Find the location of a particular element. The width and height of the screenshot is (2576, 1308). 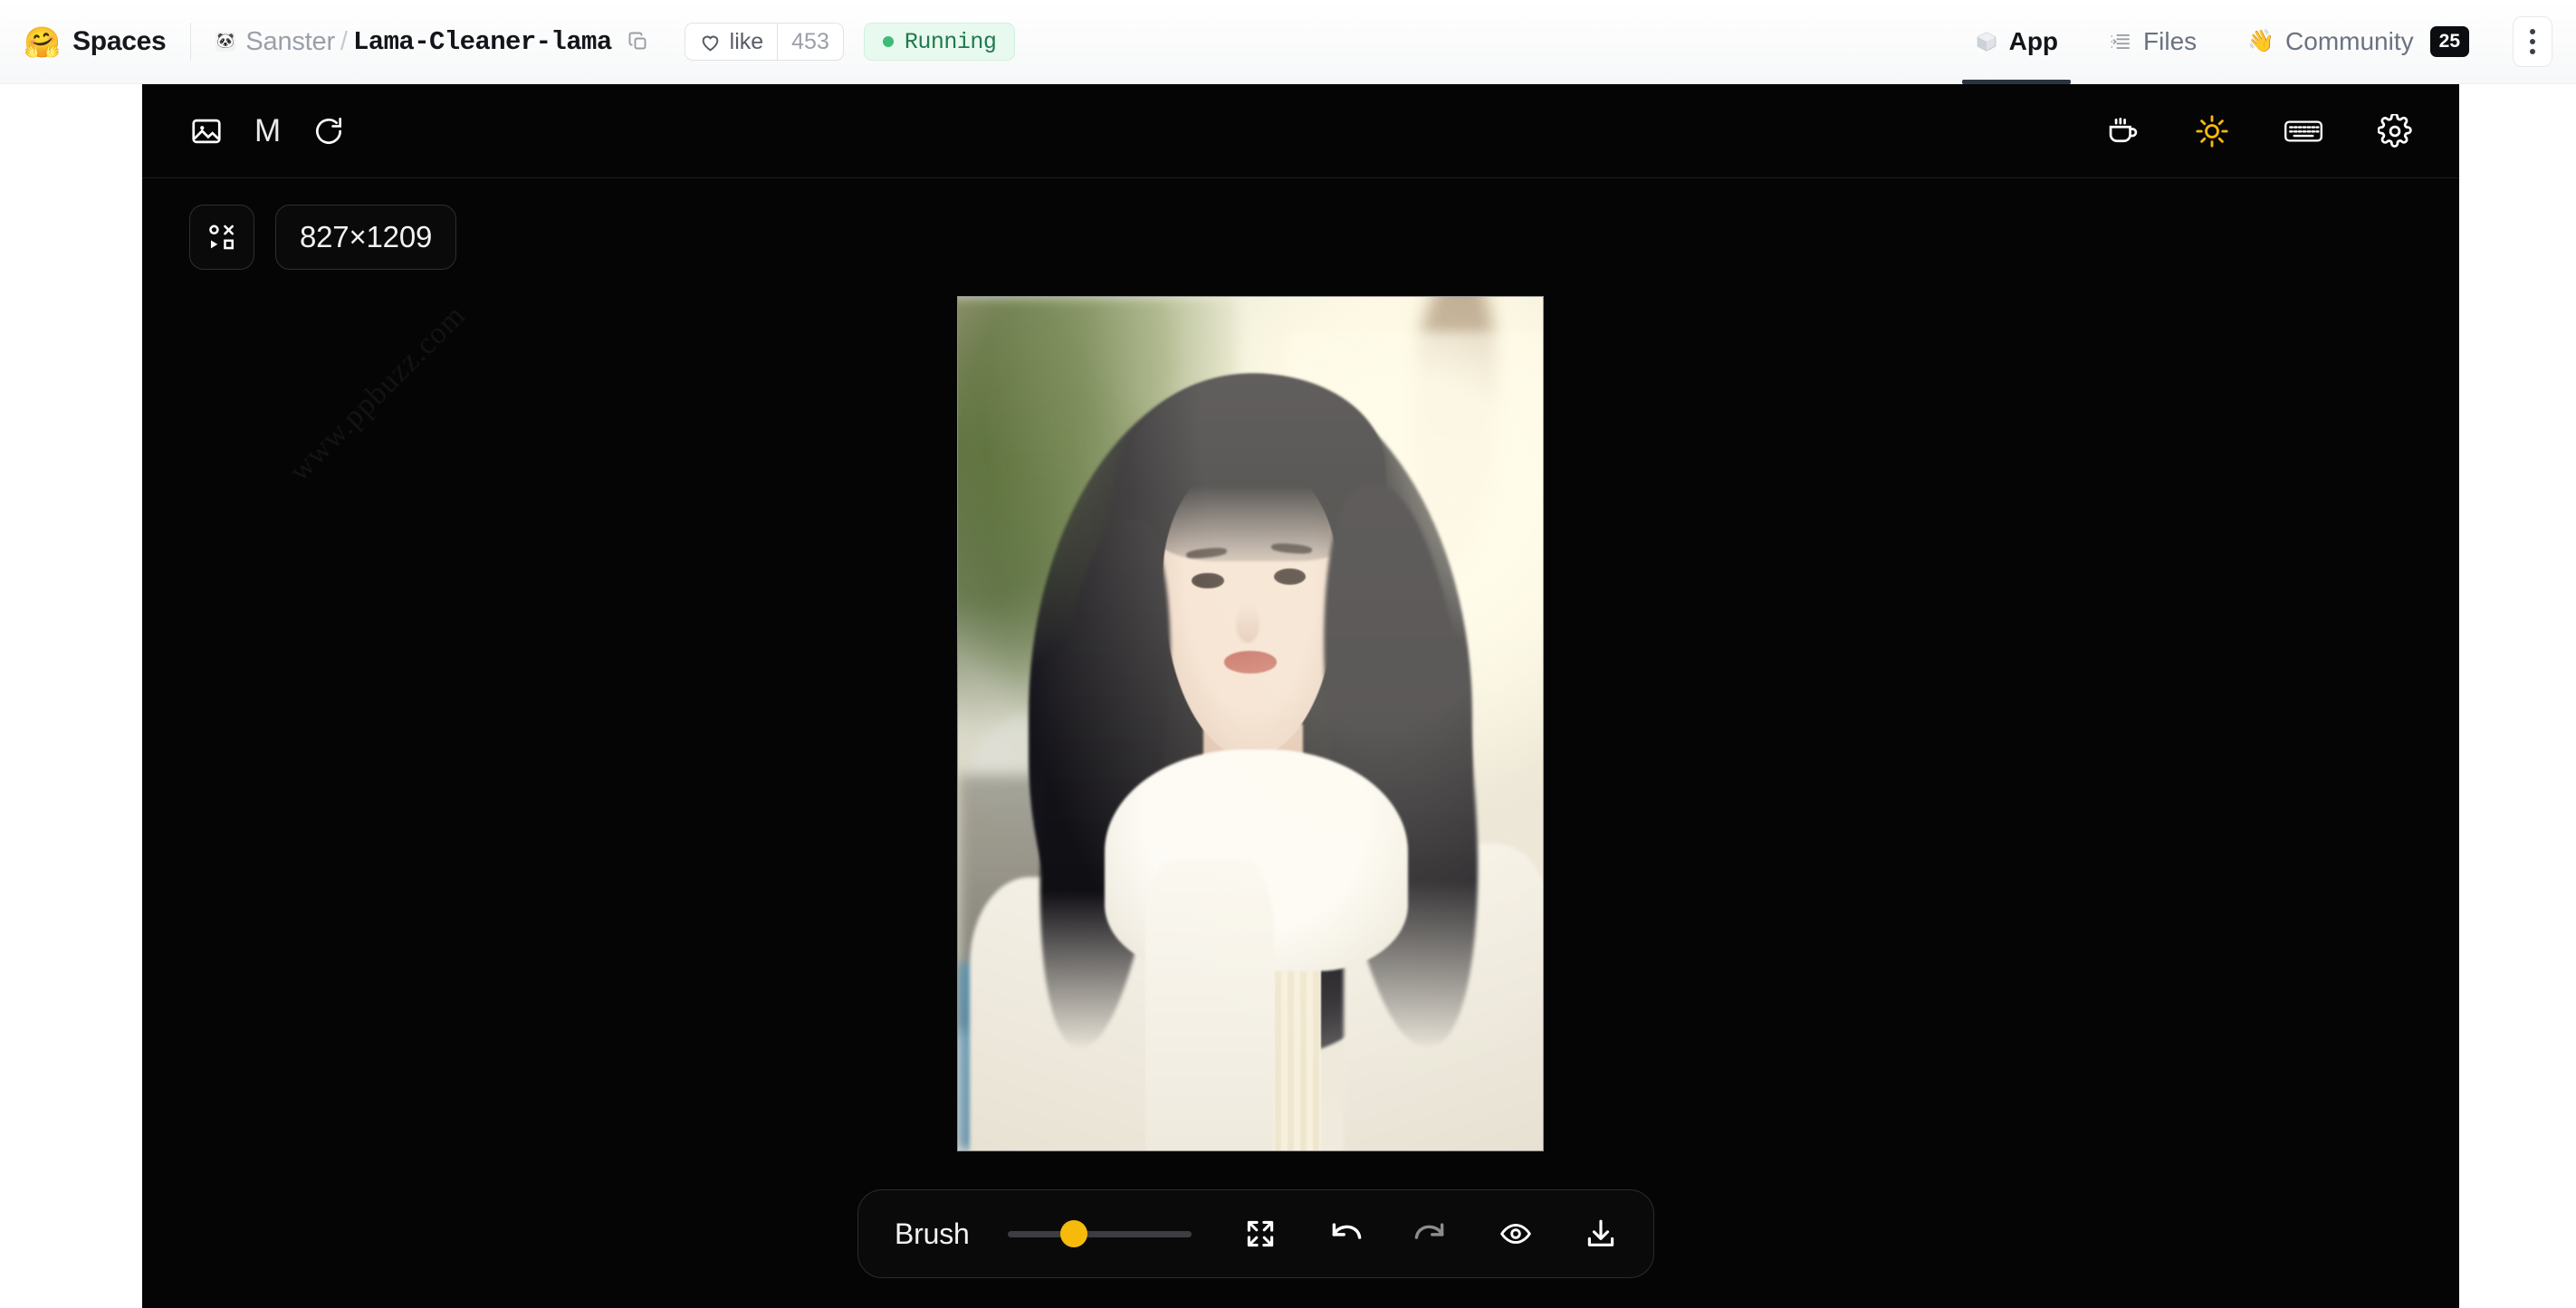

settings-gear-icon is located at coordinates (2395, 130).